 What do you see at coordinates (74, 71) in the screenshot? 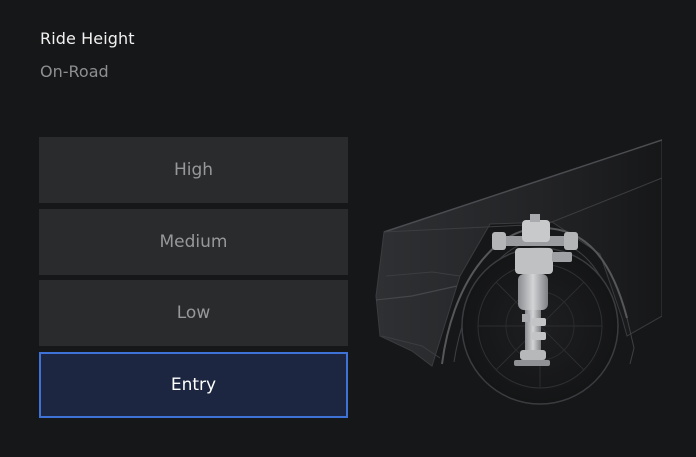
I see `drive-mode-label: On-Road` at bounding box center [74, 71].